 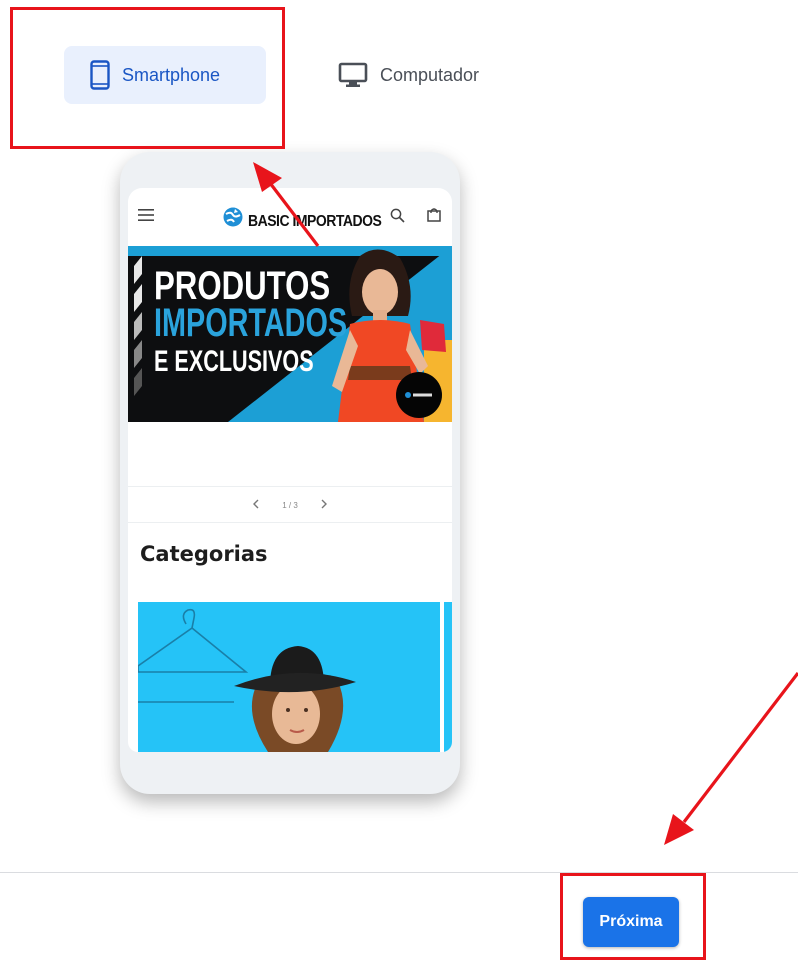 What do you see at coordinates (256, 505) in the screenshot?
I see `chevron-left-icon` at bounding box center [256, 505].